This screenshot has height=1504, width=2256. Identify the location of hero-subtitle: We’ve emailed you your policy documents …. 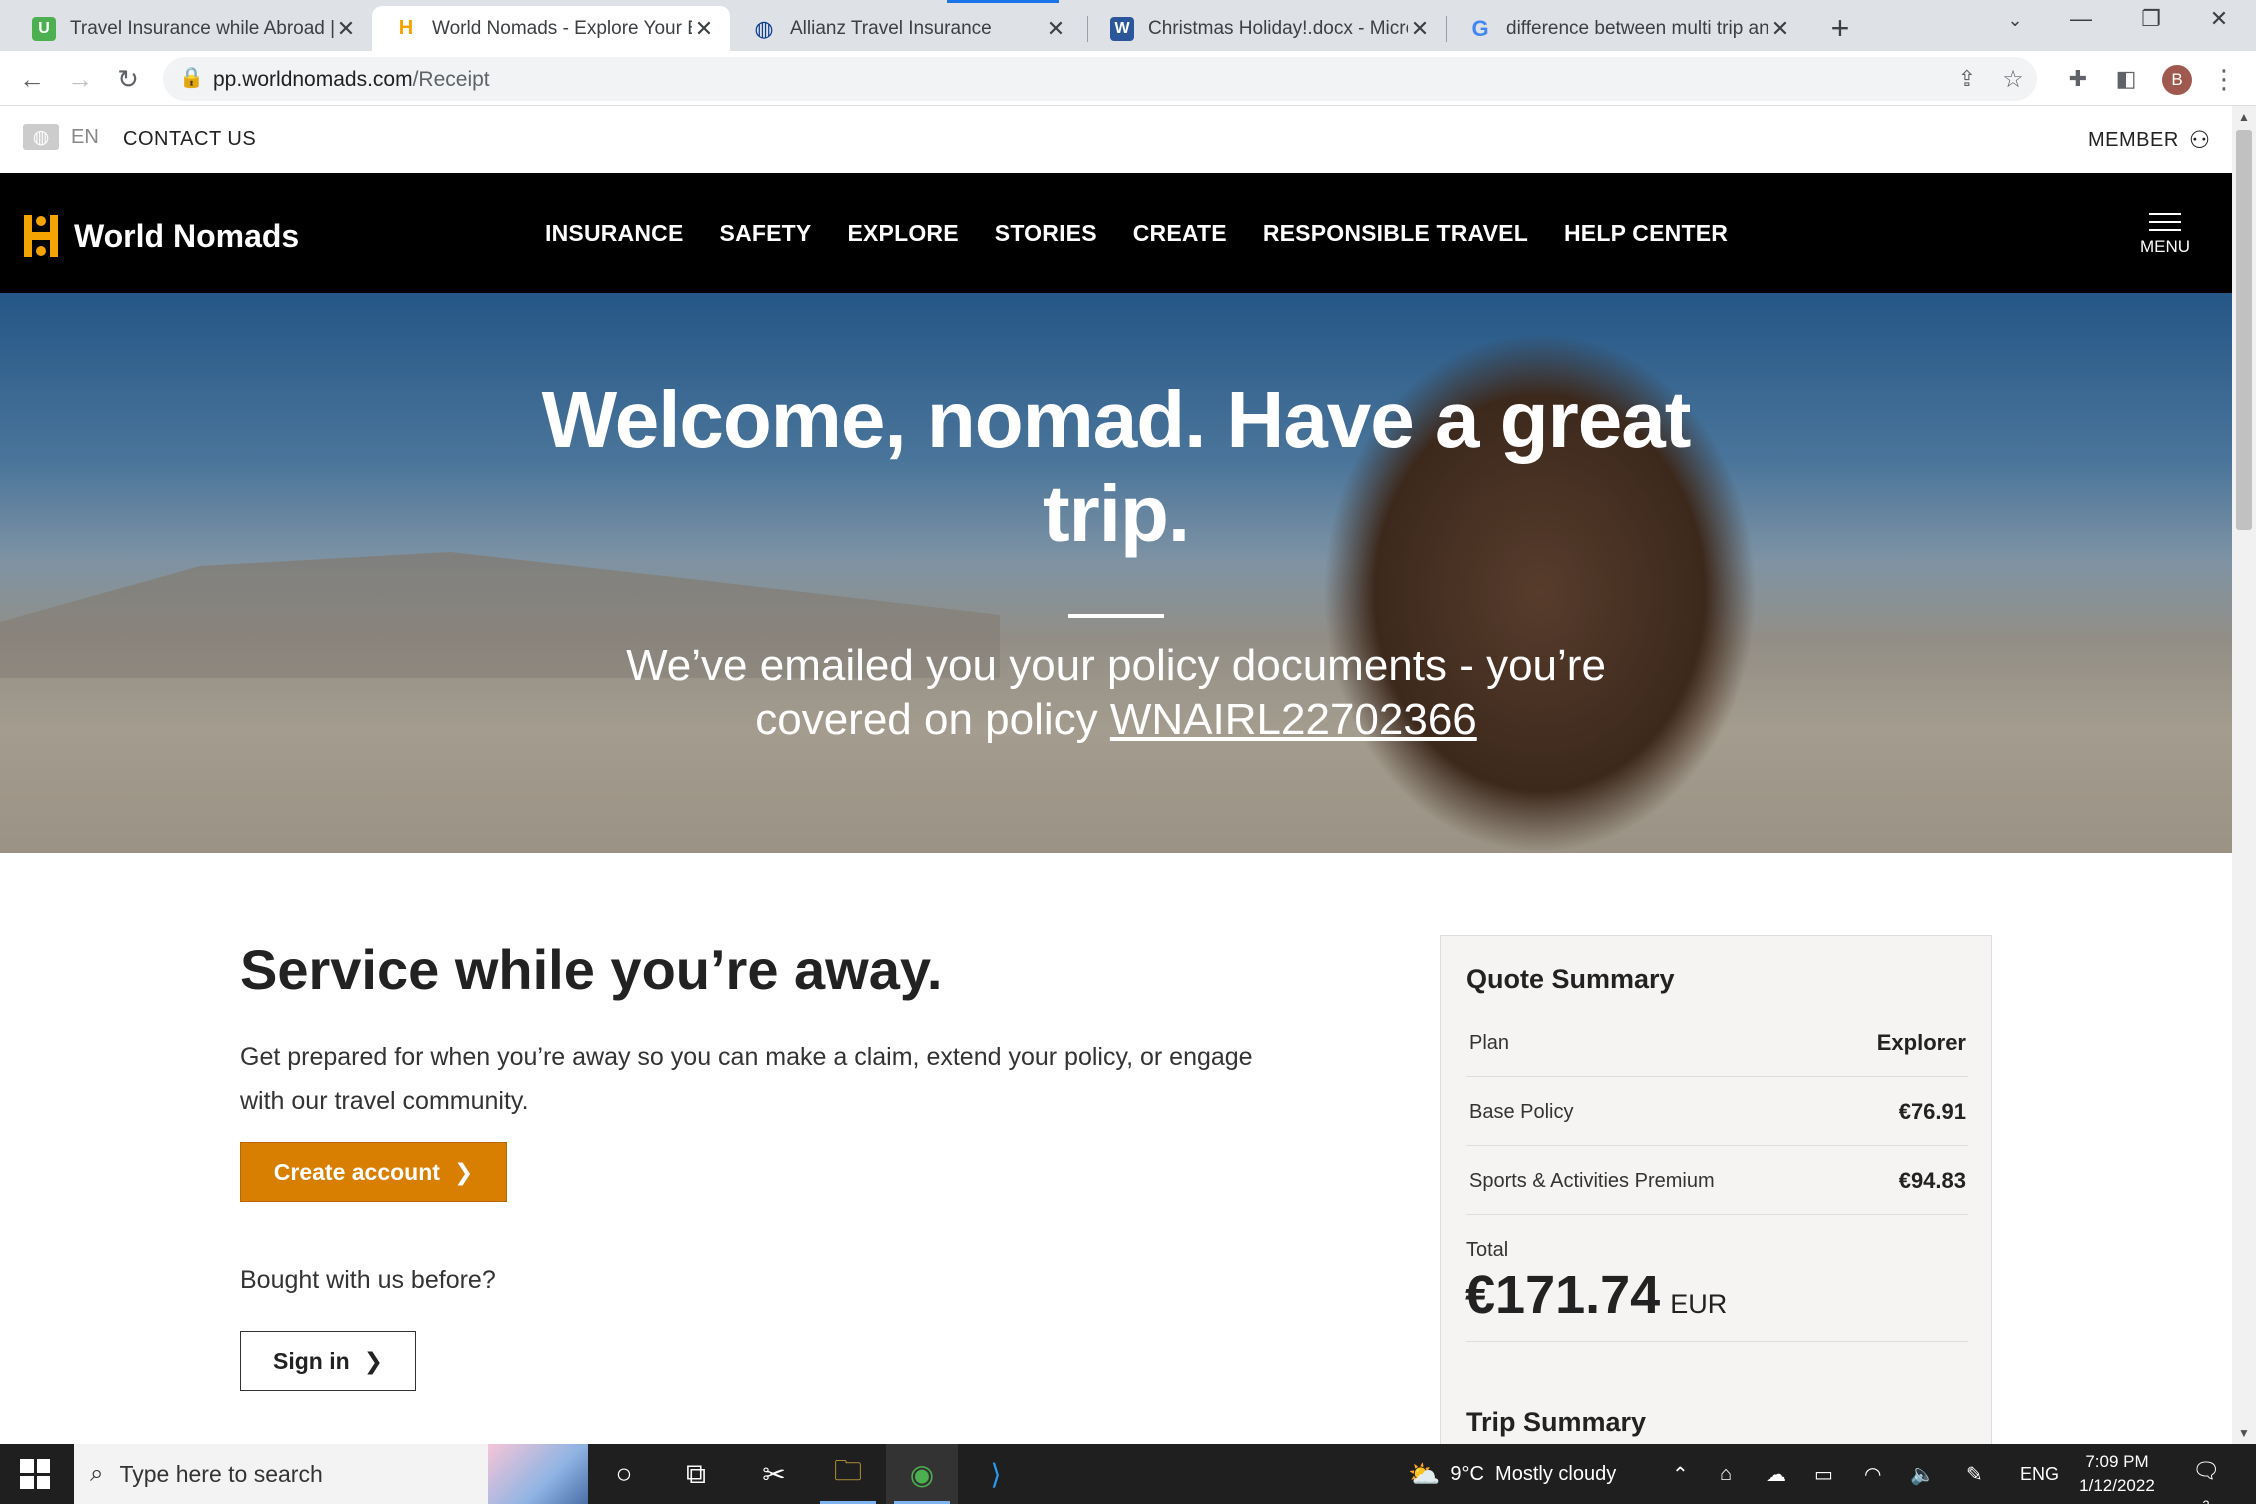
(1116, 693).